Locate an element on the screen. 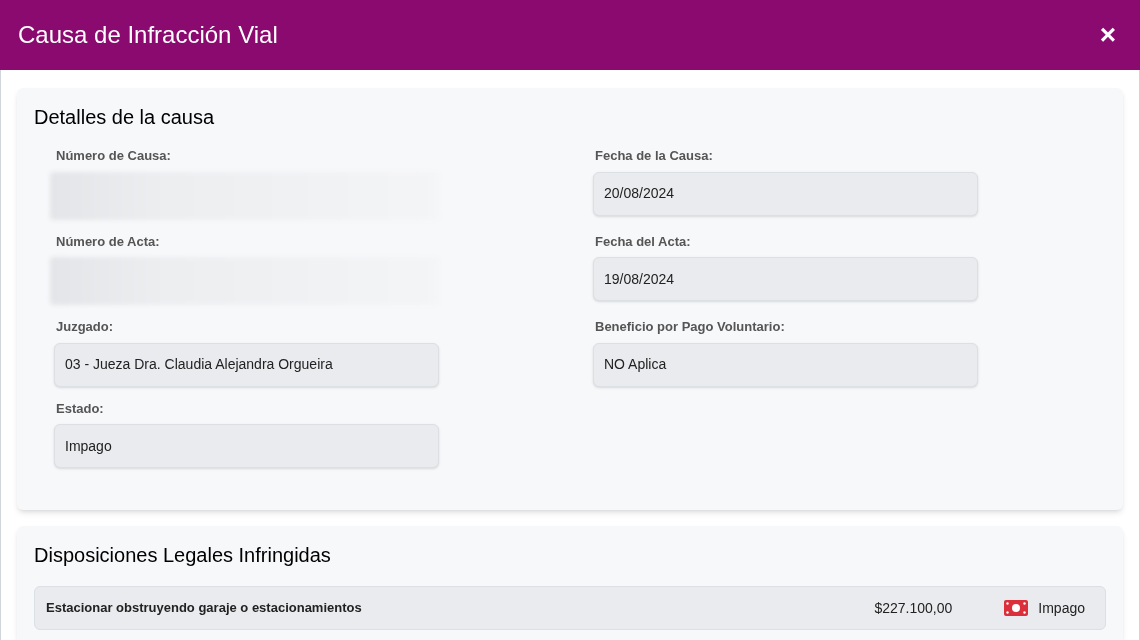 The height and width of the screenshot is (640, 1140). field-label: Fecha de la Causa: is located at coordinates (654, 156).